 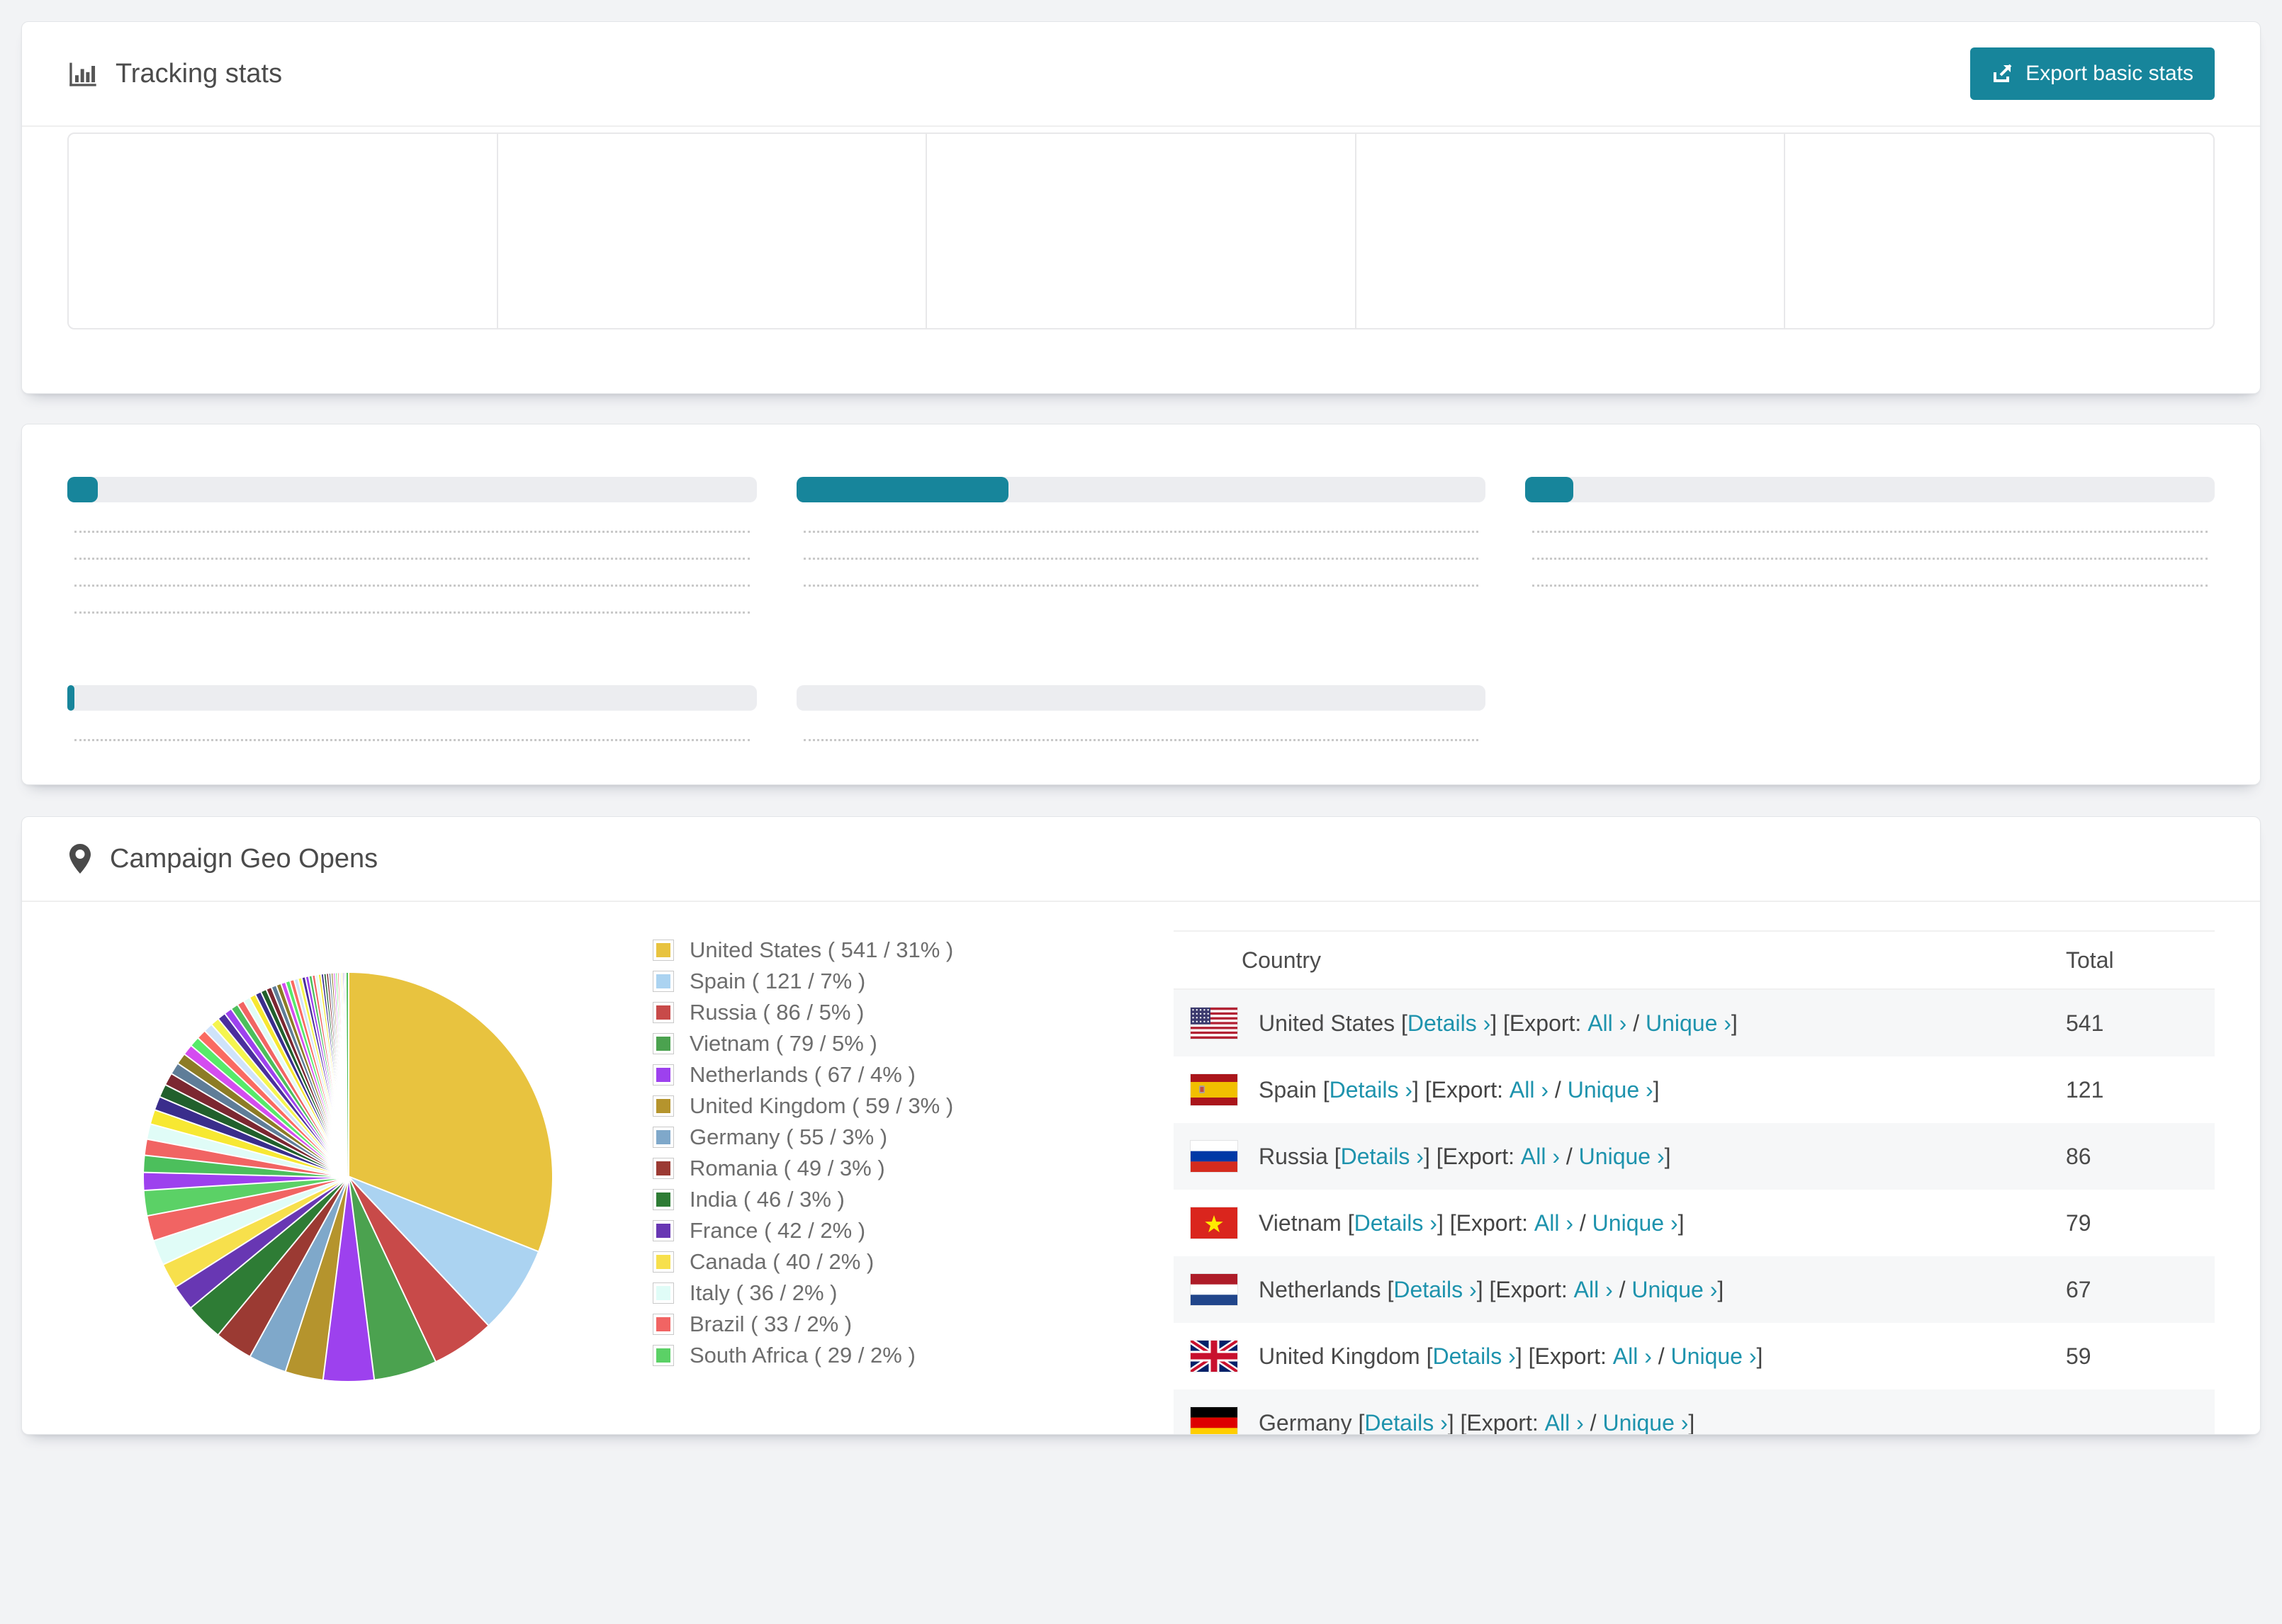 I want to click on country-total: 121, so click(x=2085, y=1089).